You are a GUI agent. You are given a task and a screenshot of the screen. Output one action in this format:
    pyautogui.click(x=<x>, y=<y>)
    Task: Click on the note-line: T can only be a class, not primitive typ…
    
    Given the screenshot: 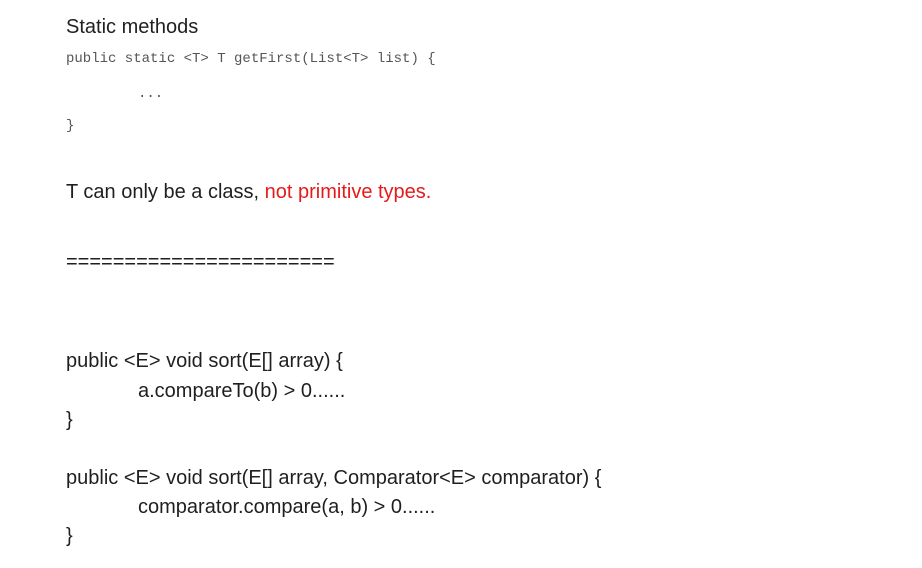 What is the action you would take?
    pyautogui.click(x=248, y=192)
    